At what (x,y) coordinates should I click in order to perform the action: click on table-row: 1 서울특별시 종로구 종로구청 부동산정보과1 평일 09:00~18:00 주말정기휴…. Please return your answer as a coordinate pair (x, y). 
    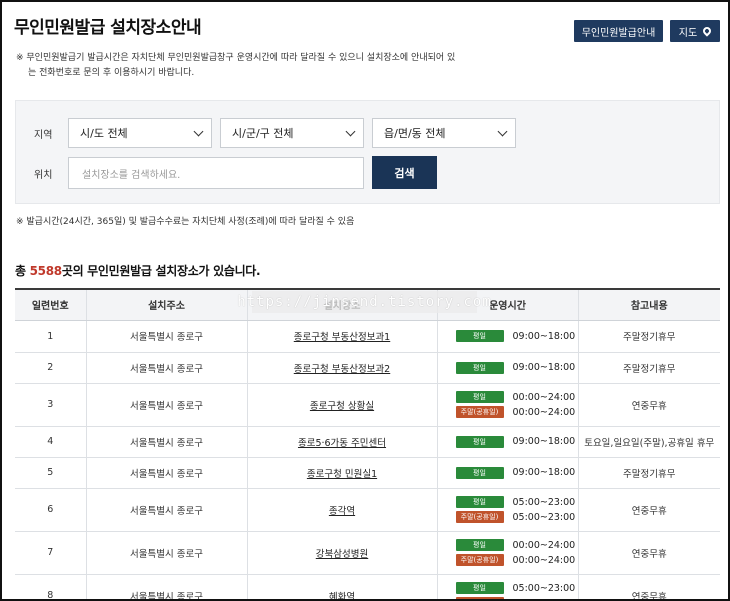
    Looking at the image, I should click on (367, 336).